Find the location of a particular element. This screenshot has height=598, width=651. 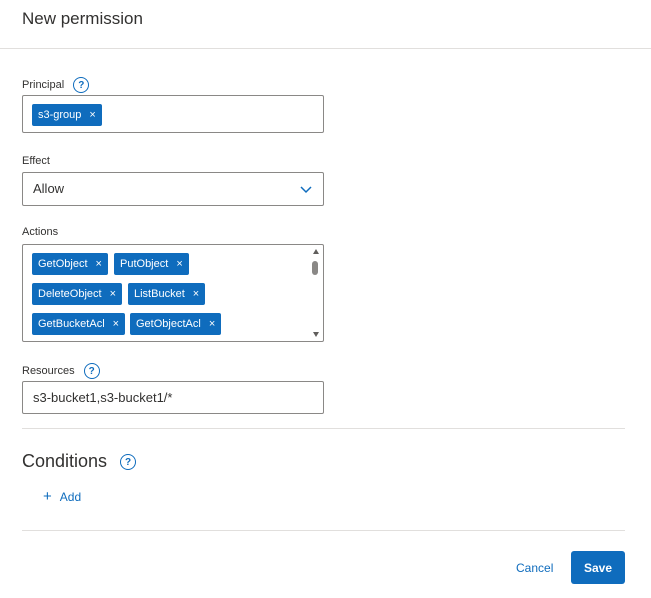

chip-label: PutObject is located at coordinates (144, 264).